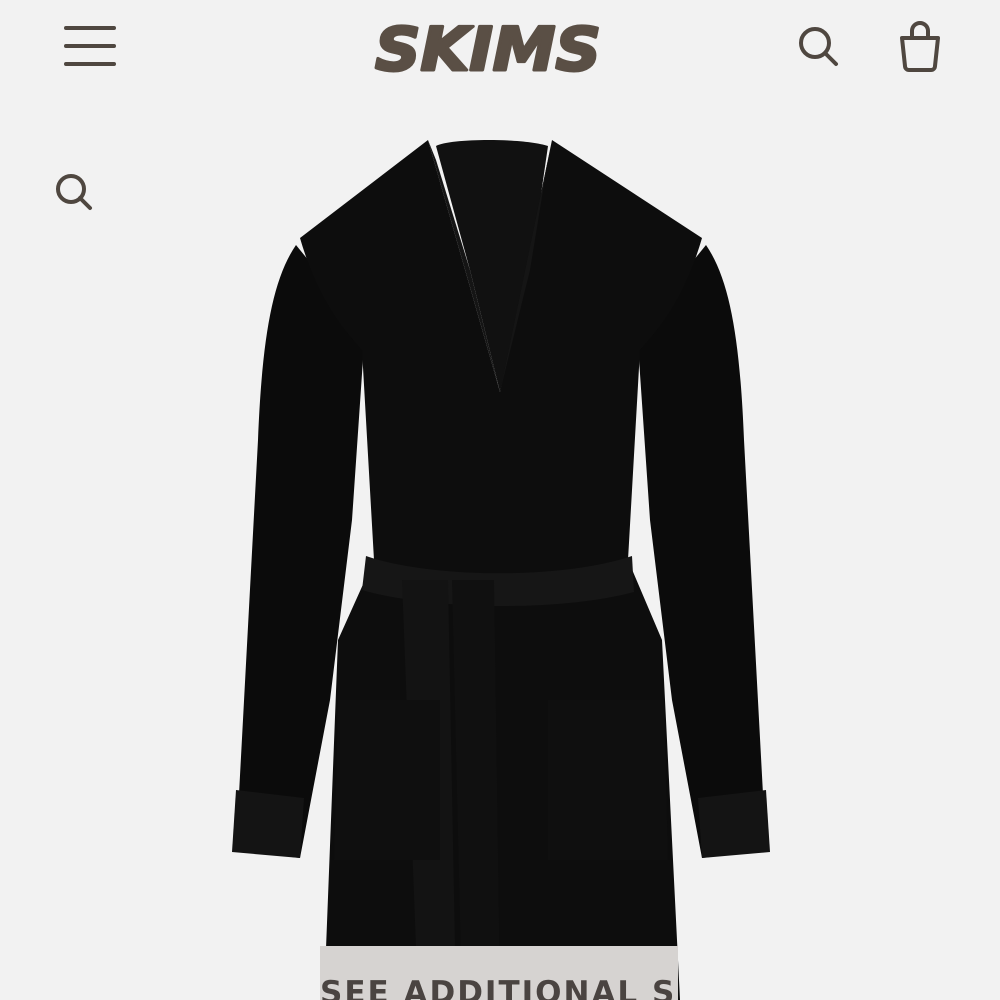  What do you see at coordinates (268, 824) in the screenshot?
I see `garment-left-cuff` at bounding box center [268, 824].